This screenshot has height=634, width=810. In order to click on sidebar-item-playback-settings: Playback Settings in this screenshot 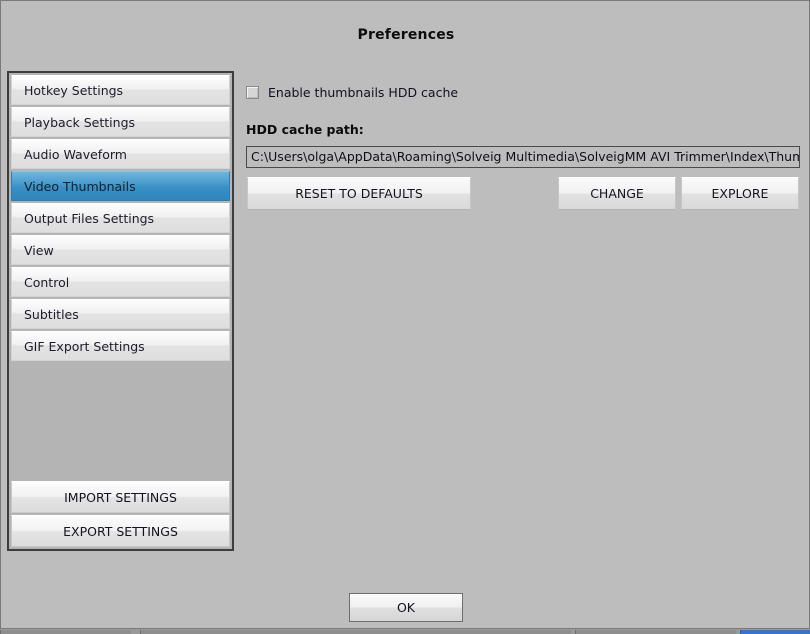, I will do `click(120, 122)`.